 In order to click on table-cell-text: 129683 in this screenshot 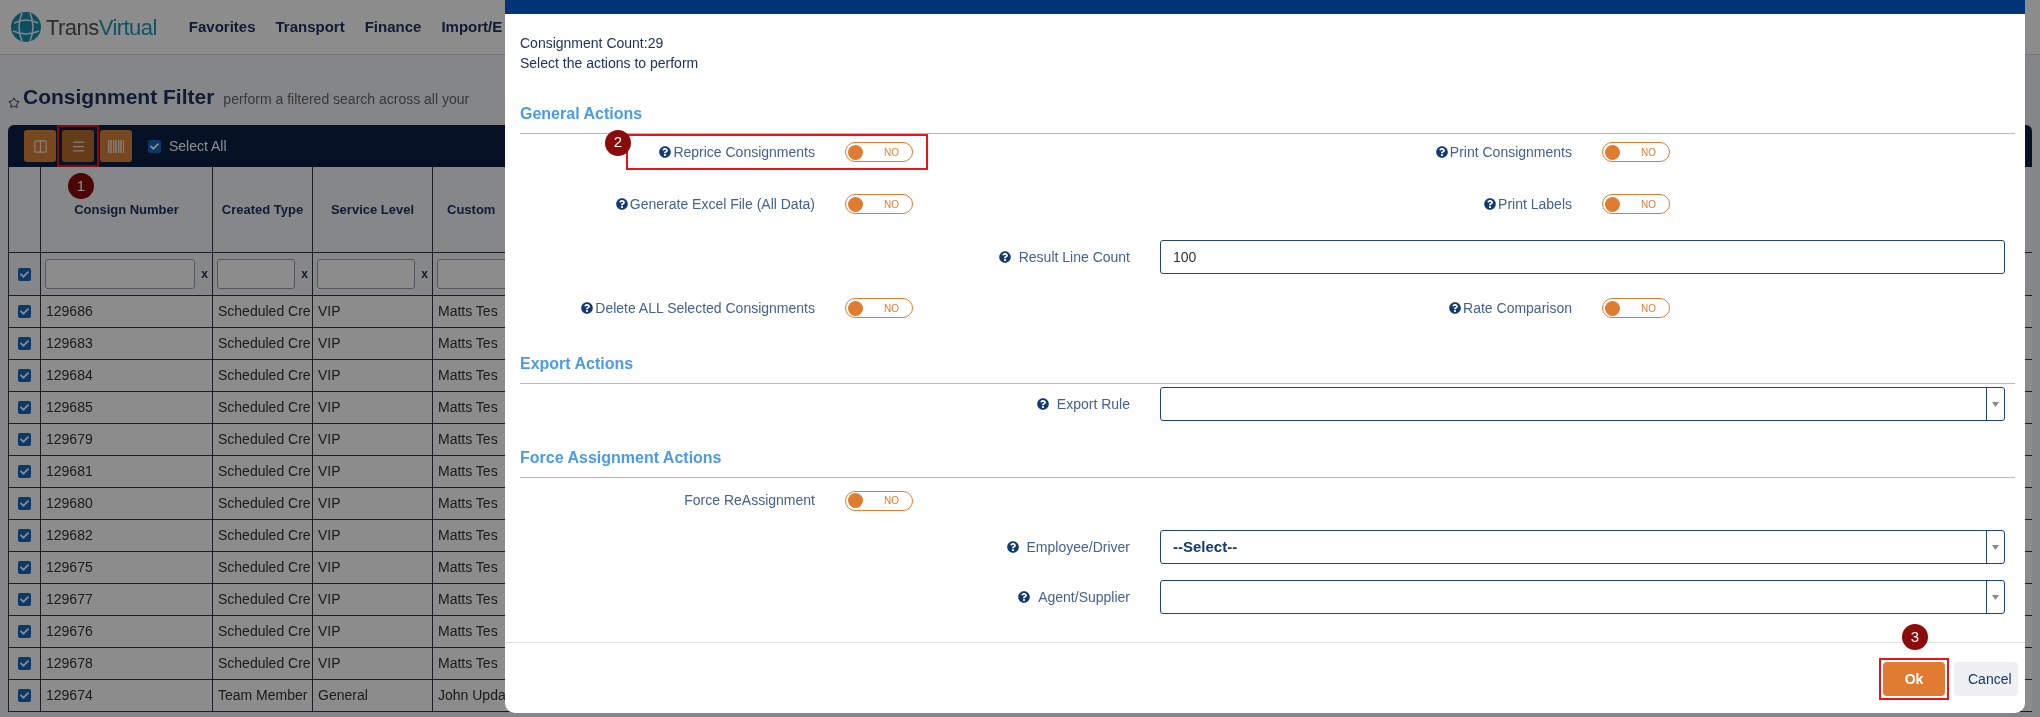, I will do `click(69, 343)`.